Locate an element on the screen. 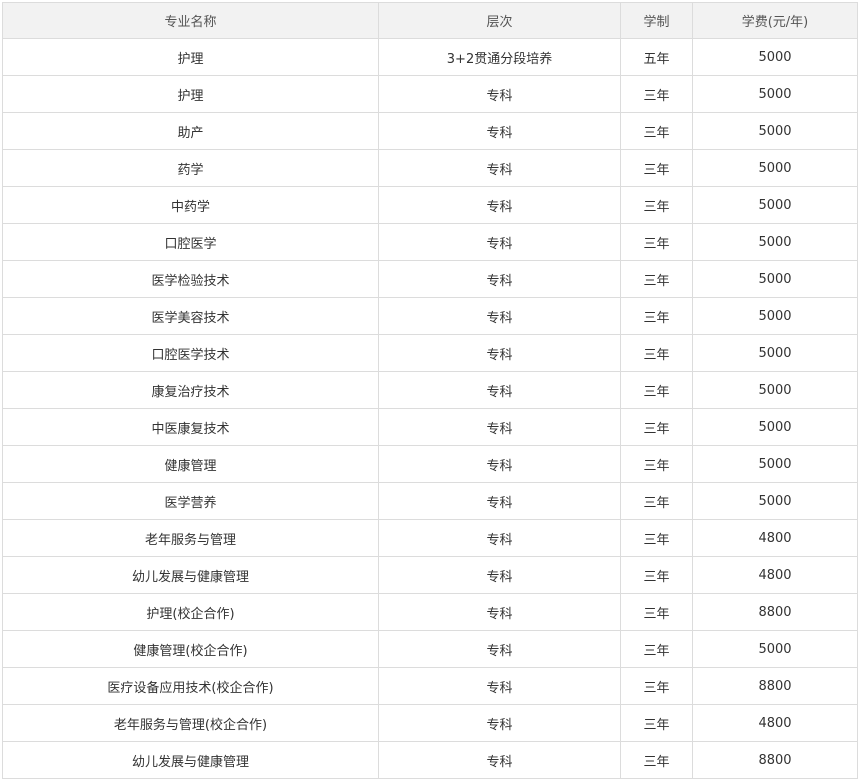 The image size is (860, 780). table-row: 医学美容技术 专科 三年 5000 is located at coordinates (430, 316).